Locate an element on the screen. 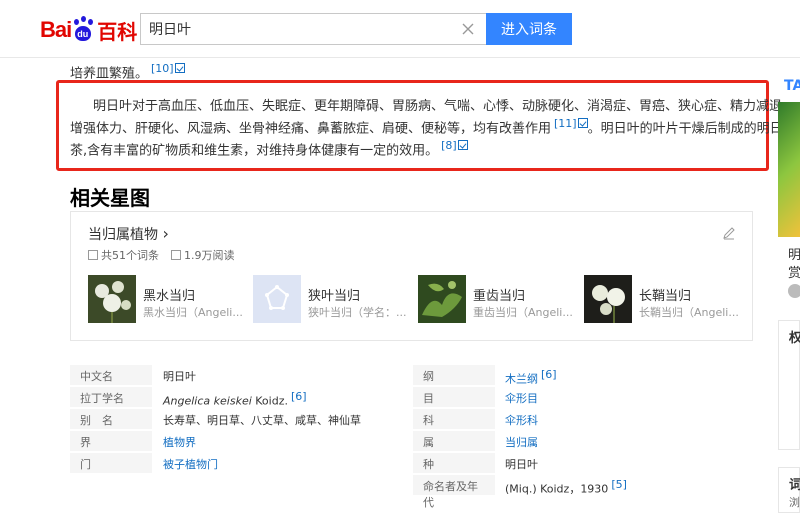 Image resolution: width=800 pixels, height=513 pixels. rail-card-title: 词 is located at coordinates (794, 485).